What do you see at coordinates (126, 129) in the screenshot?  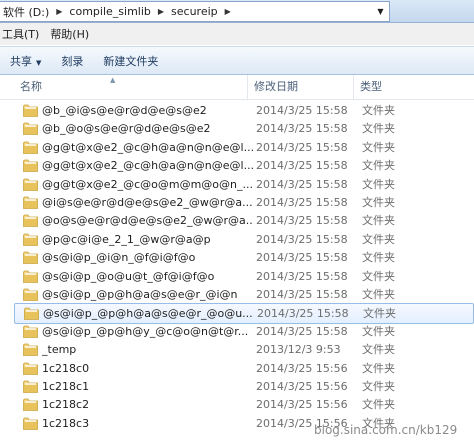 I see `file-name: @b_@o@s@e@r@d@e@s@e2` at bounding box center [126, 129].